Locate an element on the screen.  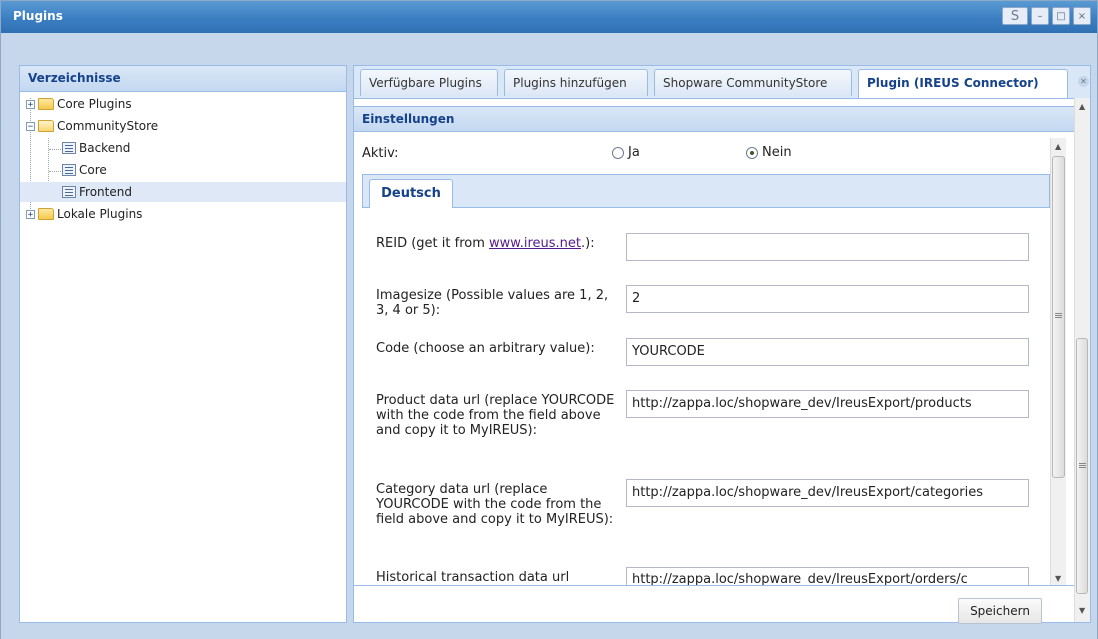
tree-item-label: Frontend is located at coordinates (105, 192).